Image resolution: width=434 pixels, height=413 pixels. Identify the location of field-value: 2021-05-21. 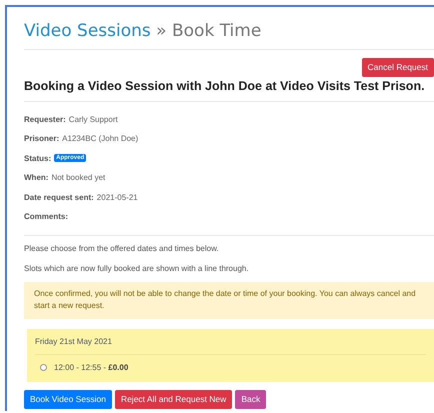
(117, 197).